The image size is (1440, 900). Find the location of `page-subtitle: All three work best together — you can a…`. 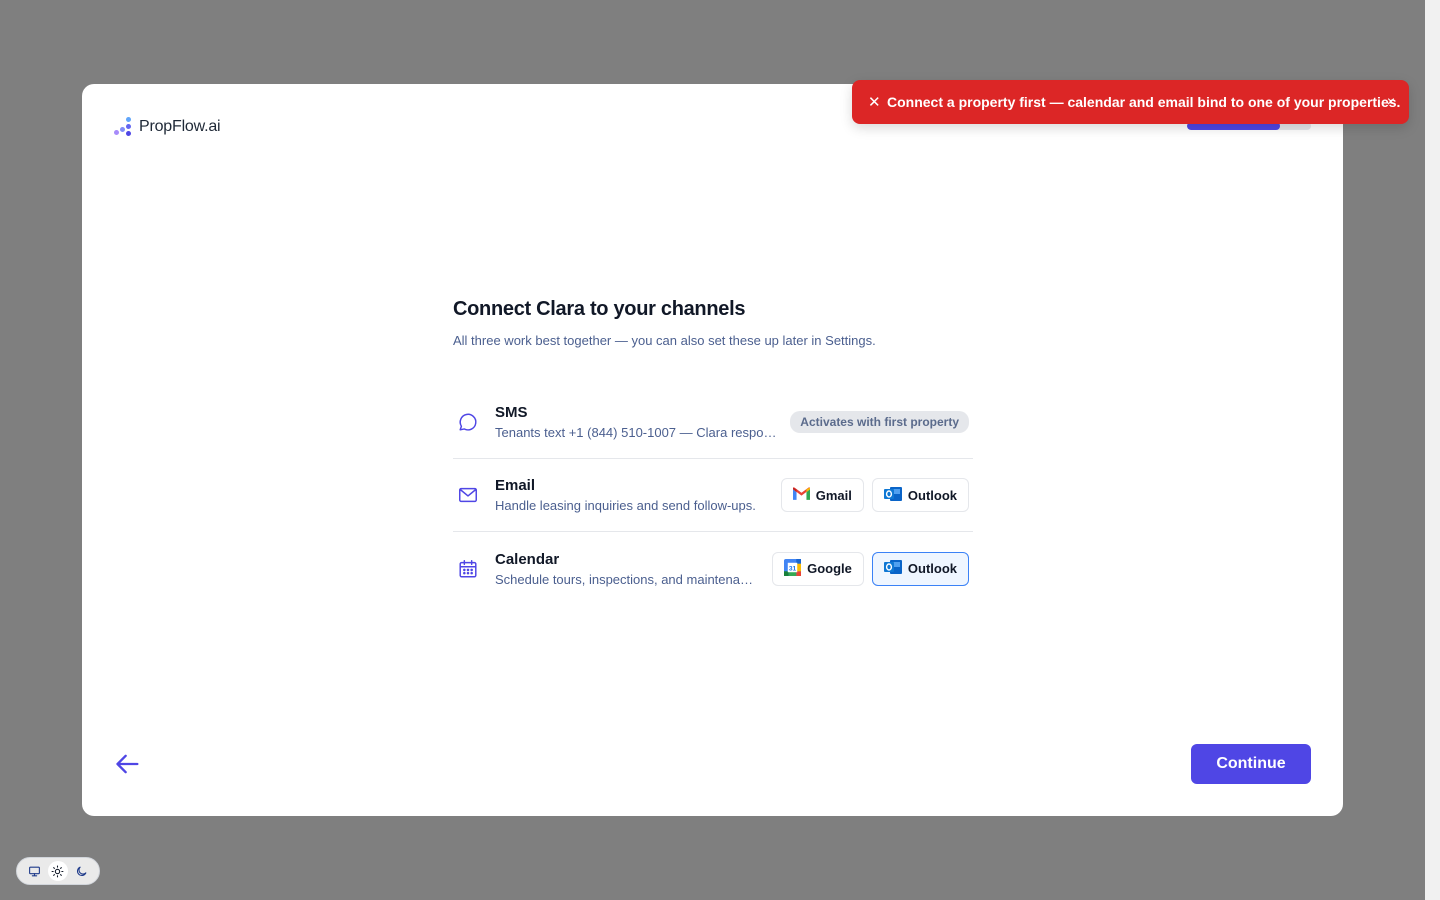

page-subtitle: All three work best together — you can a… is located at coordinates (664, 340).